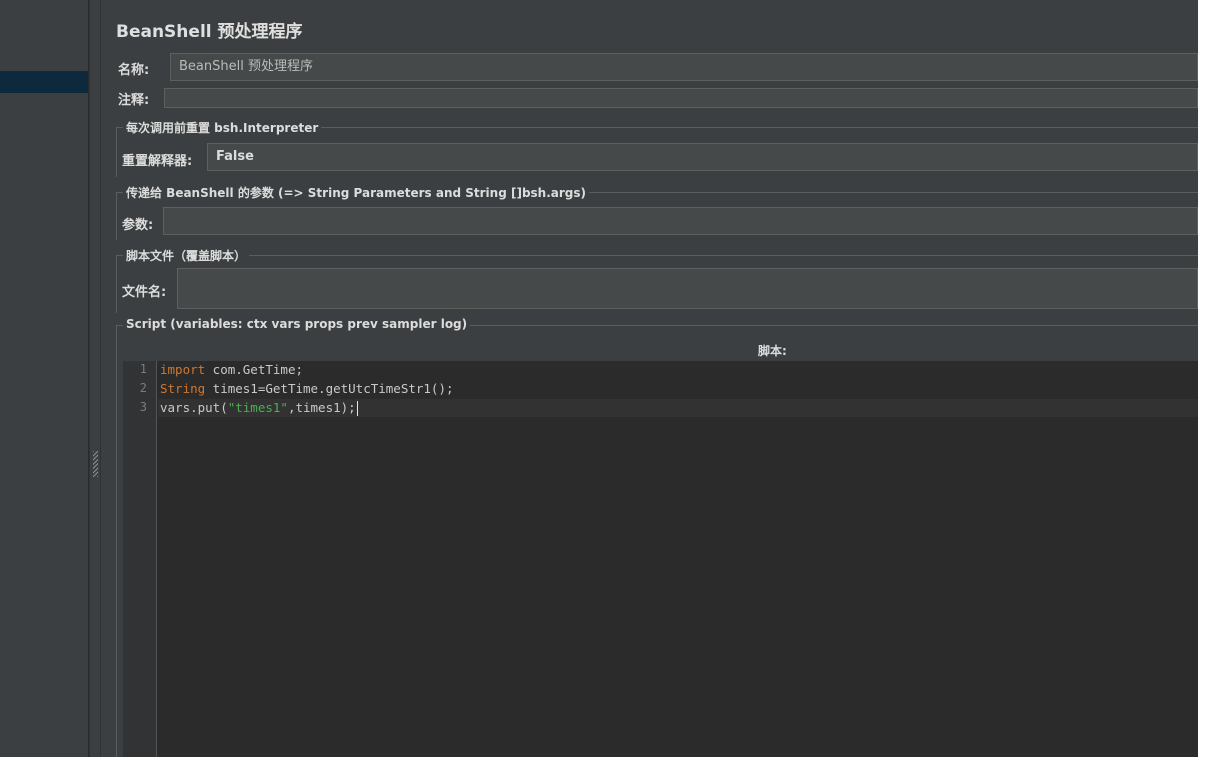  I want to click on line-number: 3, so click(143, 407).